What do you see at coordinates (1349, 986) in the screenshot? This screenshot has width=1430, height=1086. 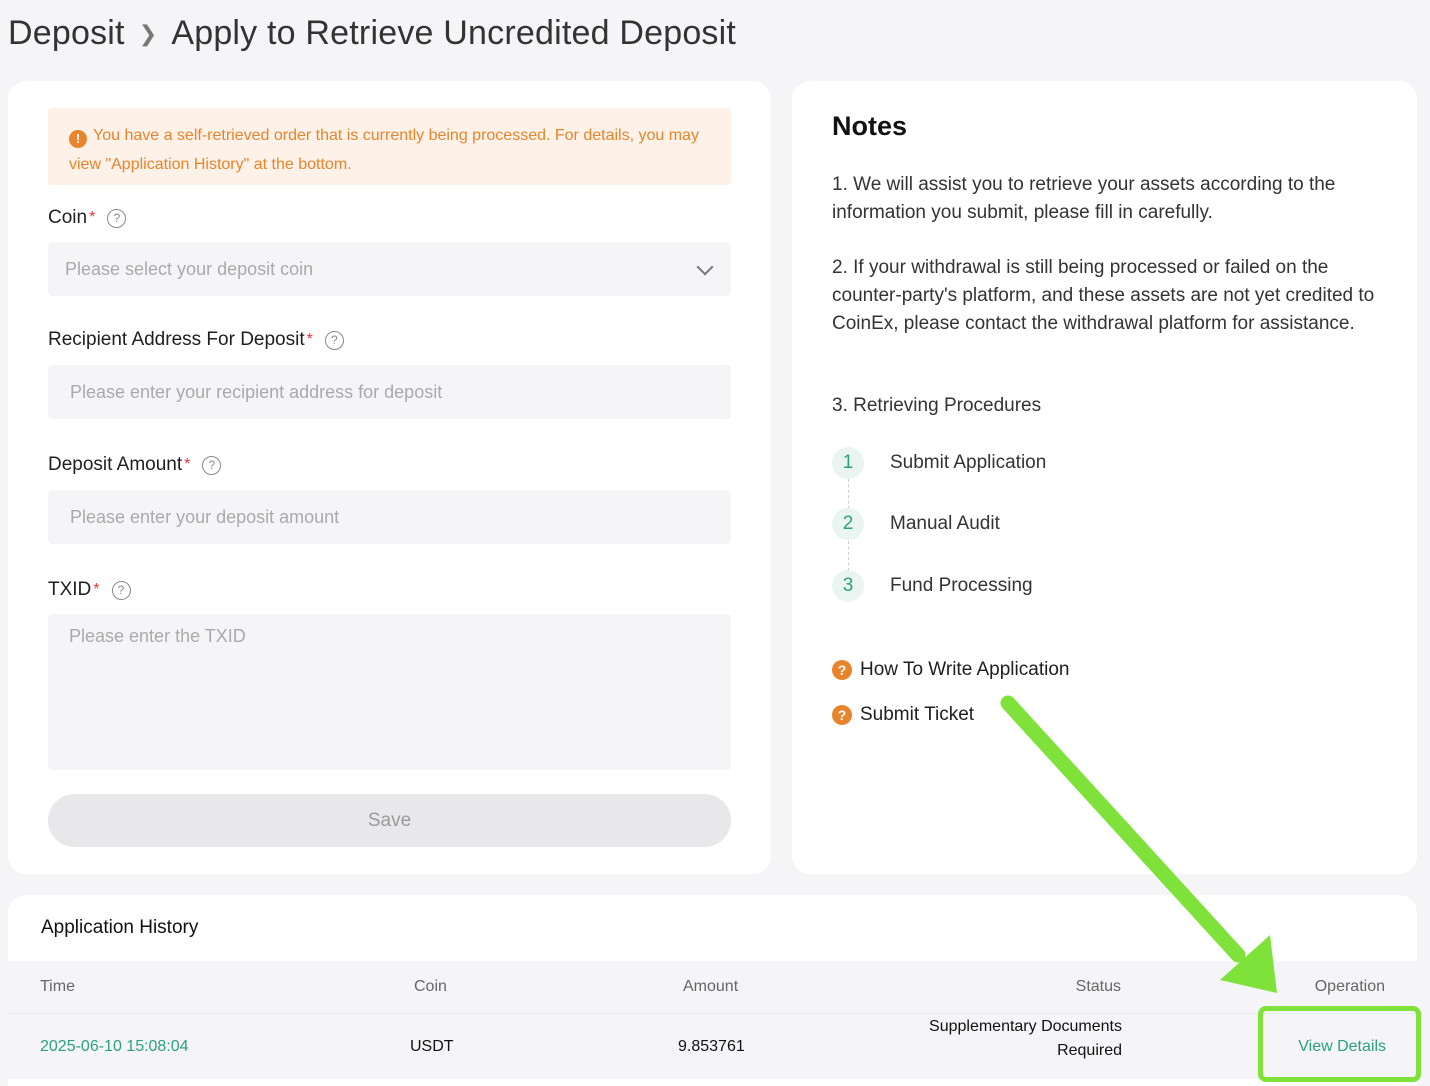 I see `column-header-operation: Operation` at bounding box center [1349, 986].